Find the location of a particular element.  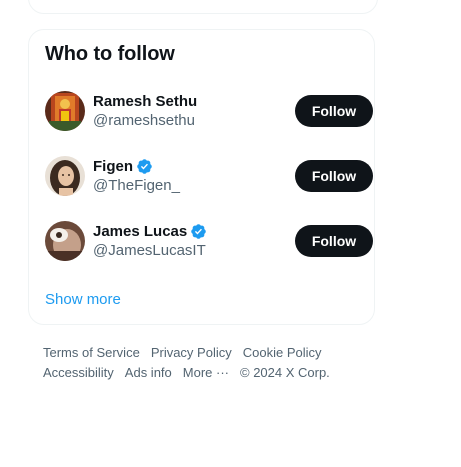

previous-card-bottom is located at coordinates (203, 7).